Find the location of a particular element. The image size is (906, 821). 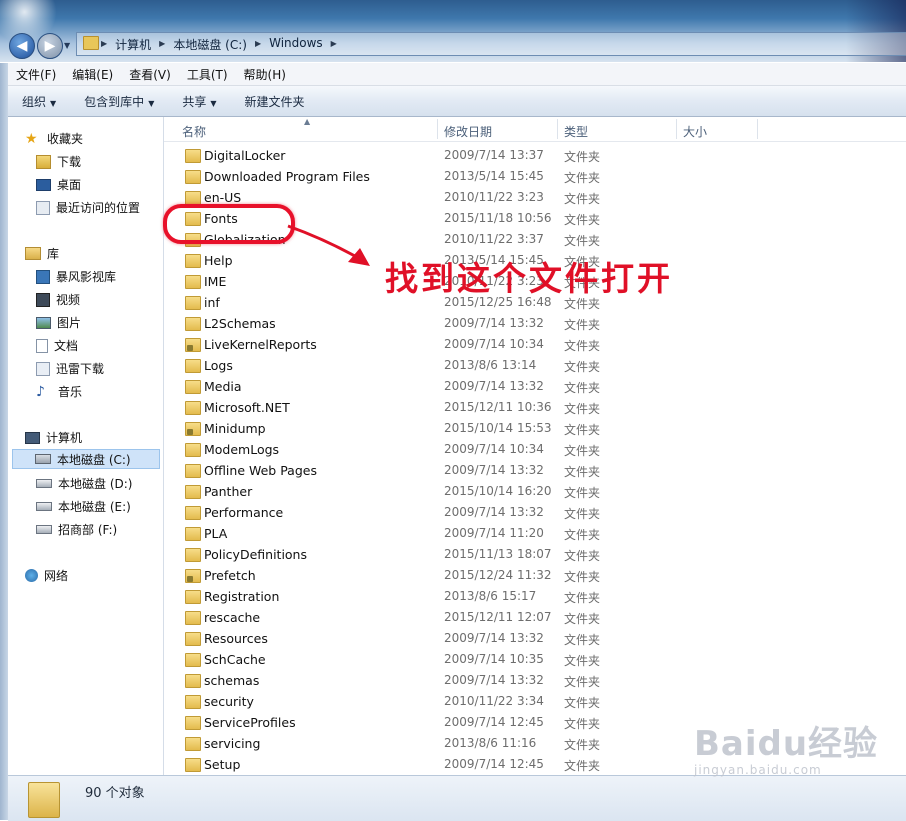

table-row: schemas 2009/7/14 13:32 文件夹 is located at coordinates (535, 680).